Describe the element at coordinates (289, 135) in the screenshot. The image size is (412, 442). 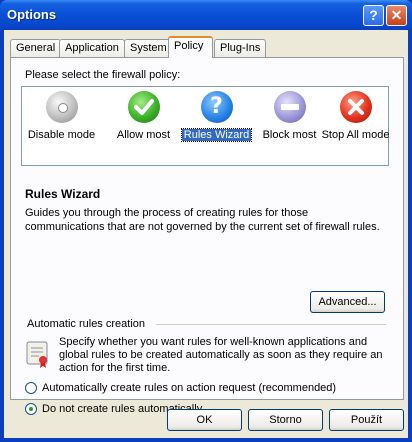
I see `policy-label-block: Block most` at that location.